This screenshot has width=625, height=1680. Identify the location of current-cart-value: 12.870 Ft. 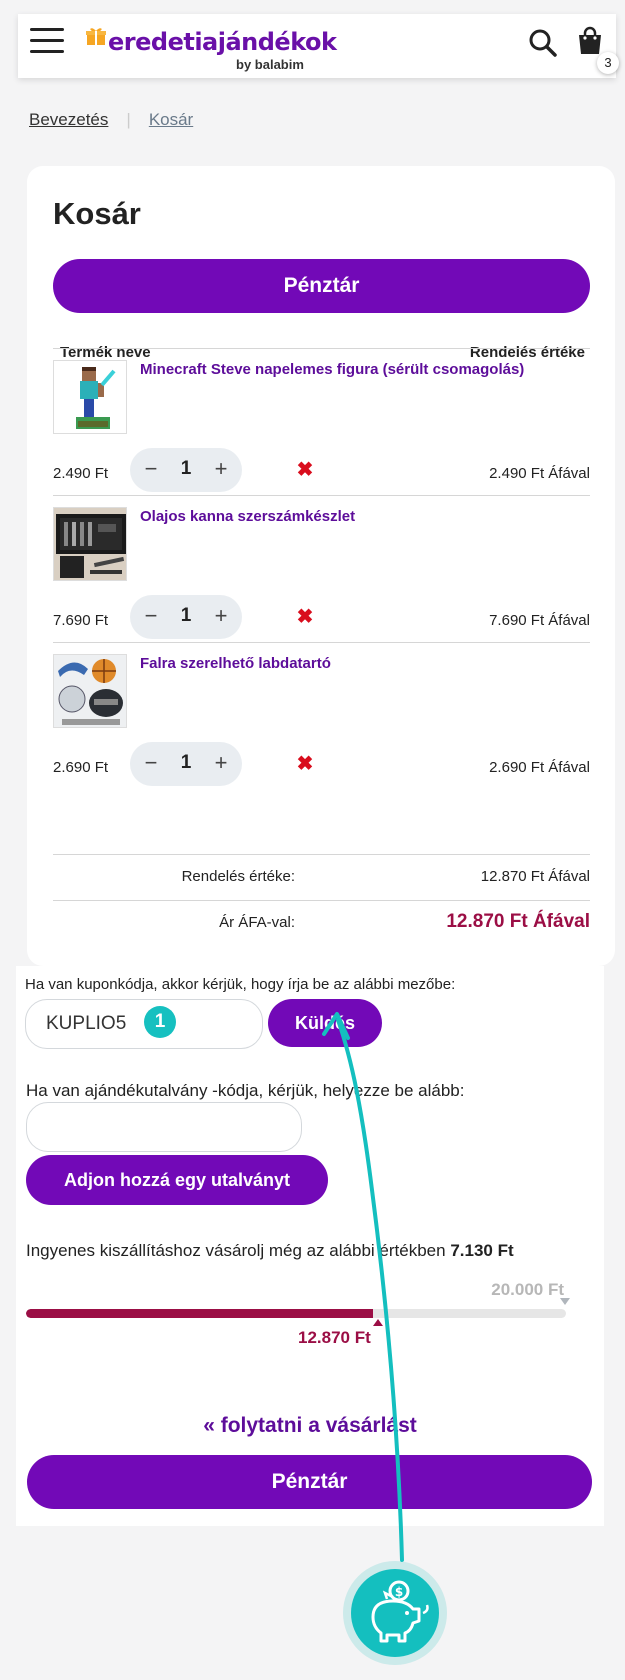
(334, 1337).